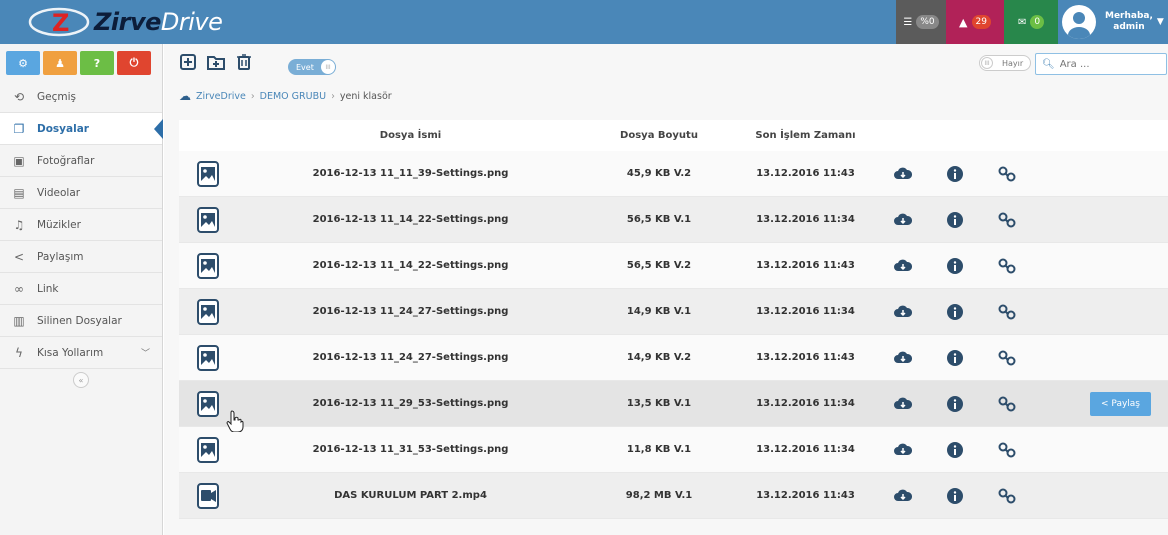 This screenshot has height=535, width=1168. I want to click on storage-indicator: ☰ %0, so click(921, 22).